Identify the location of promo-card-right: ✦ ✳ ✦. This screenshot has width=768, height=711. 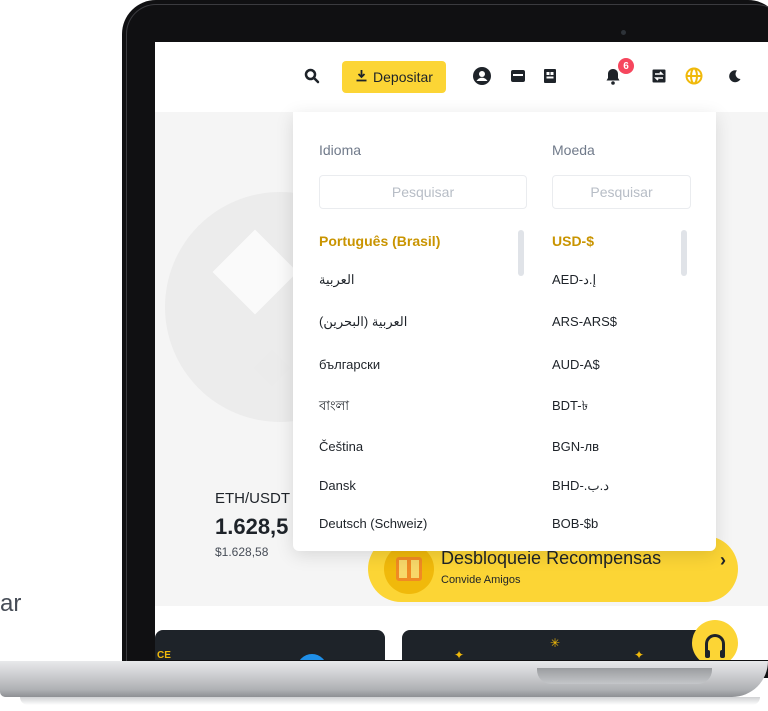
(557, 645).